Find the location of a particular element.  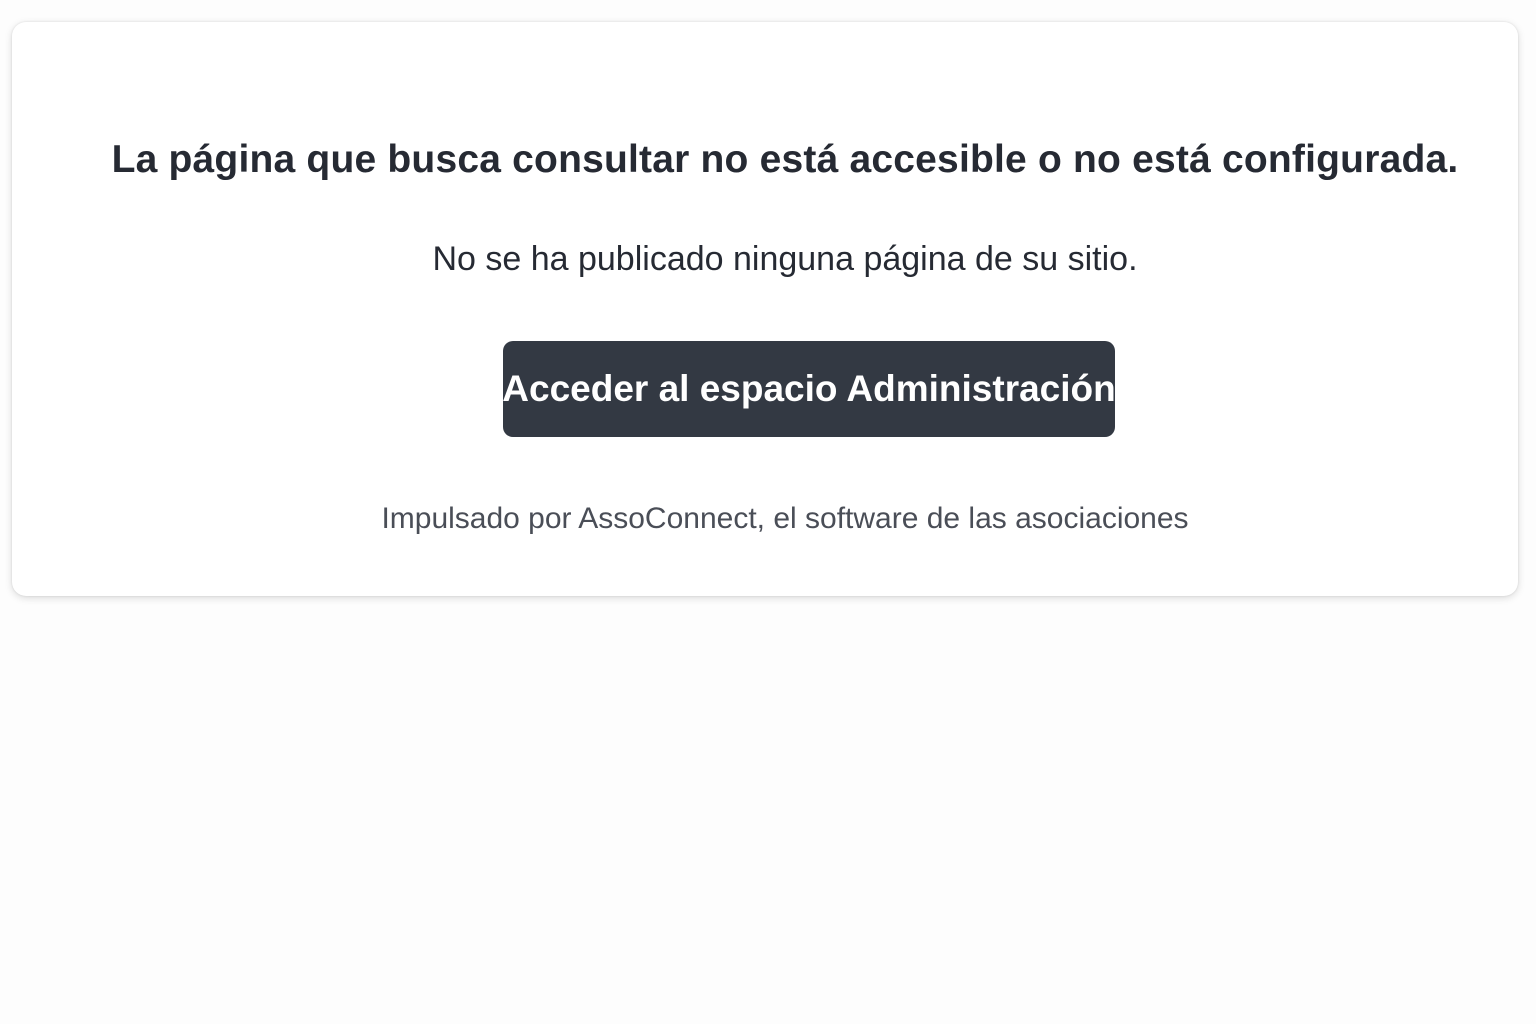

admin-space-button: Acceder al espacio Administración is located at coordinates (809, 389).